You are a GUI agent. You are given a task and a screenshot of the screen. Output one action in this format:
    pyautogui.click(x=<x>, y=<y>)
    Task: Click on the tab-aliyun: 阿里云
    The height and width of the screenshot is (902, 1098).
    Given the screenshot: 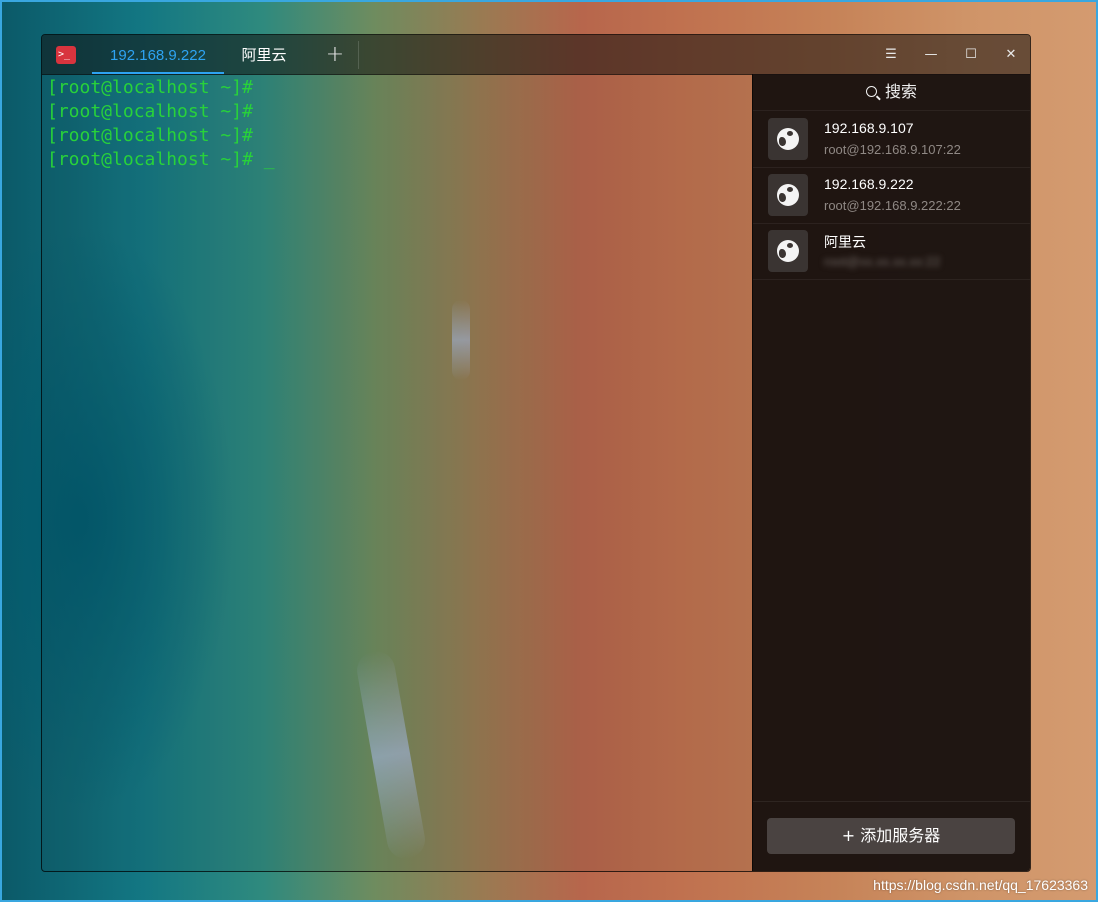 What is the action you would take?
    pyautogui.click(x=264, y=54)
    